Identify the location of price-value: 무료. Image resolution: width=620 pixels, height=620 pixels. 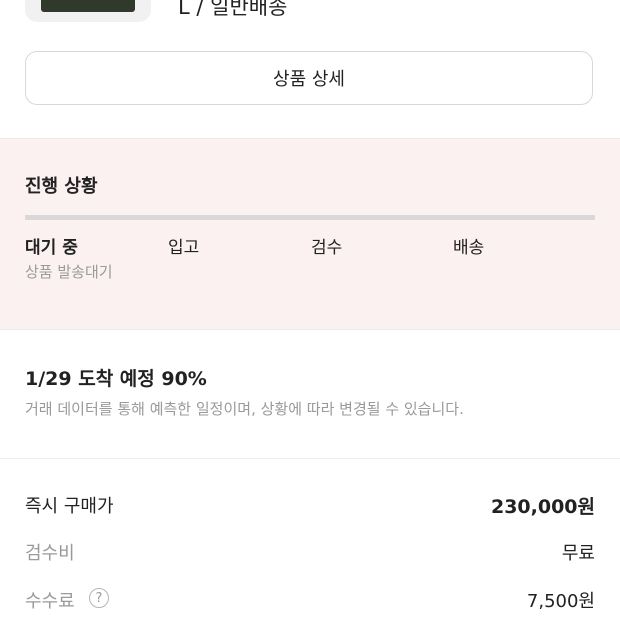
(578, 553).